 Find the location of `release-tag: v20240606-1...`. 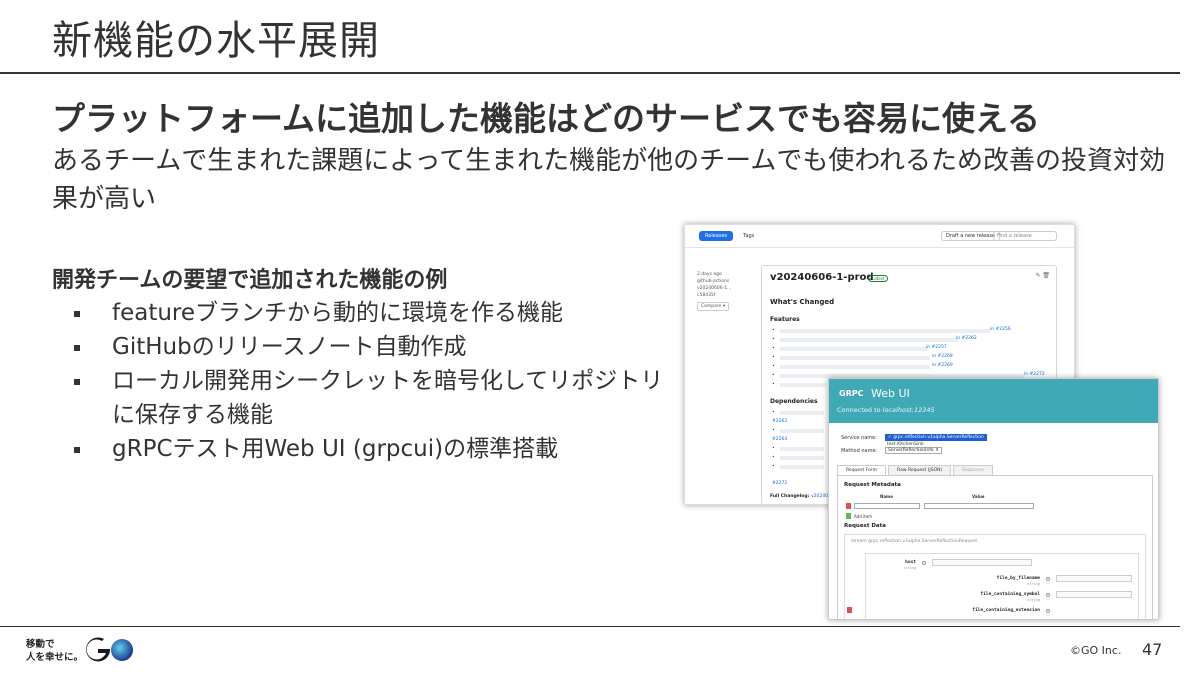

release-tag: v20240606-1... is located at coordinates (714, 288).